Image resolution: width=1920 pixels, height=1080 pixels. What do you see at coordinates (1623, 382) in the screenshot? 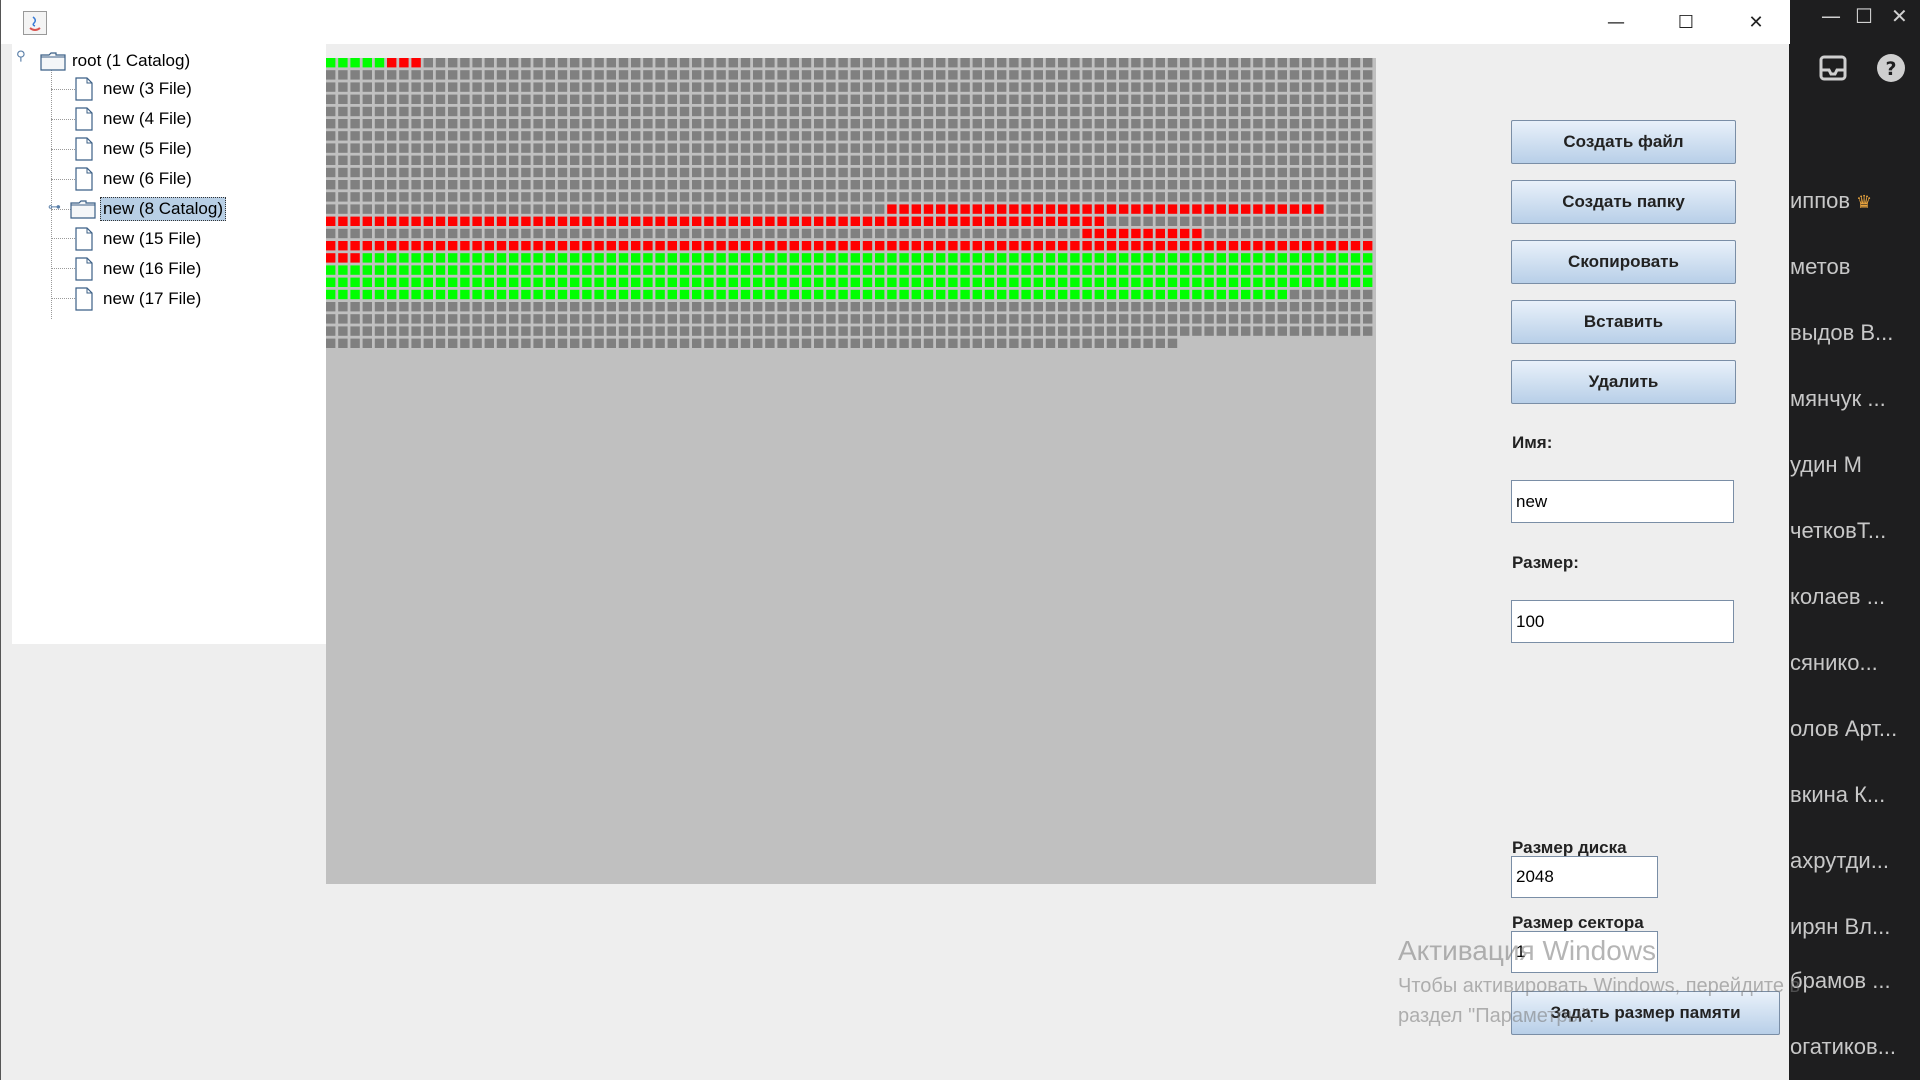
I see `delete-button: Удалить` at bounding box center [1623, 382].